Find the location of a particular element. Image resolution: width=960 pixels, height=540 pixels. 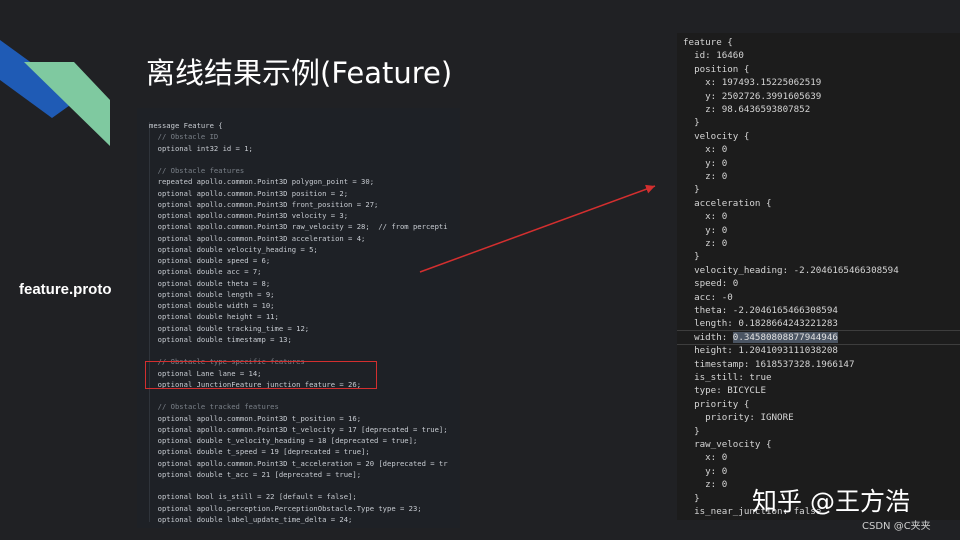

feature-line: width: 0.34580808877944946 is located at coordinates (760, 337).